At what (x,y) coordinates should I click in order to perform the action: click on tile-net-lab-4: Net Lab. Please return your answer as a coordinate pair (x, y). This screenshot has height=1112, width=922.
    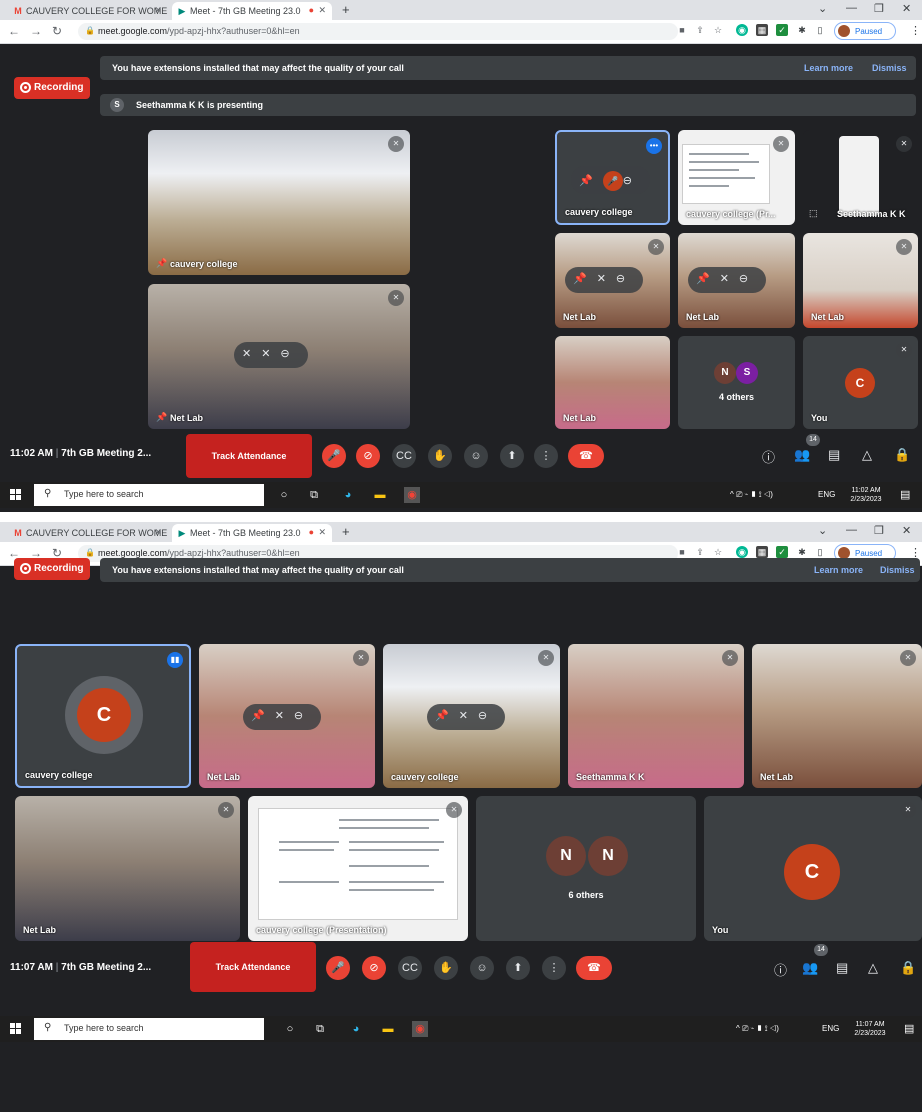
    Looking at the image, I should click on (612, 382).